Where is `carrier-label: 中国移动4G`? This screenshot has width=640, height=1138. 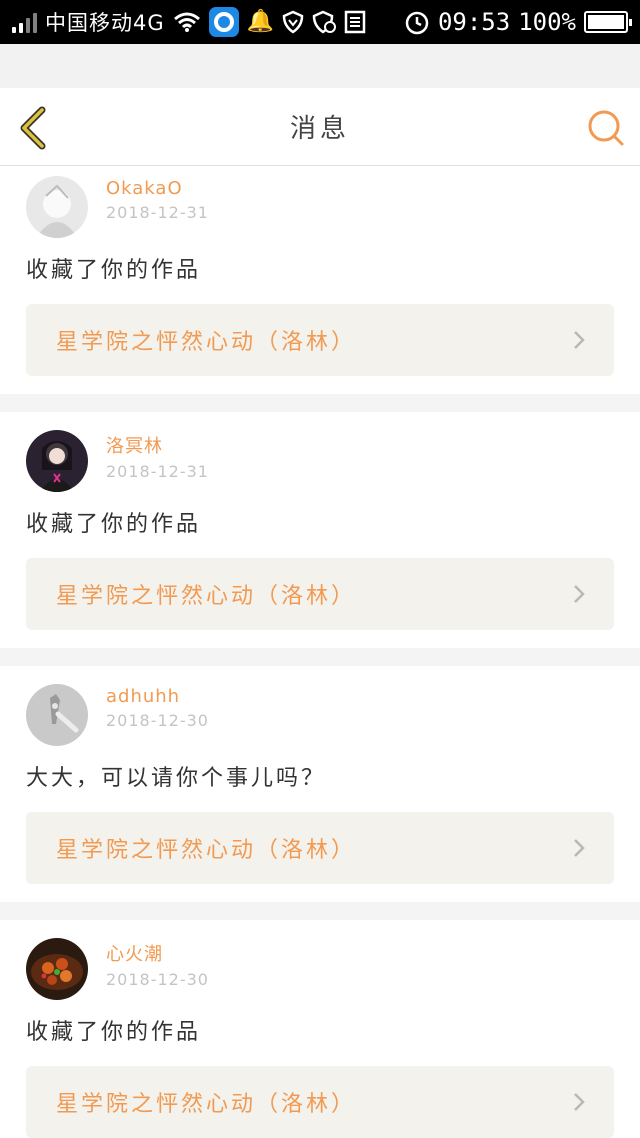 carrier-label: 中国移动4G is located at coordinates (105, 23).